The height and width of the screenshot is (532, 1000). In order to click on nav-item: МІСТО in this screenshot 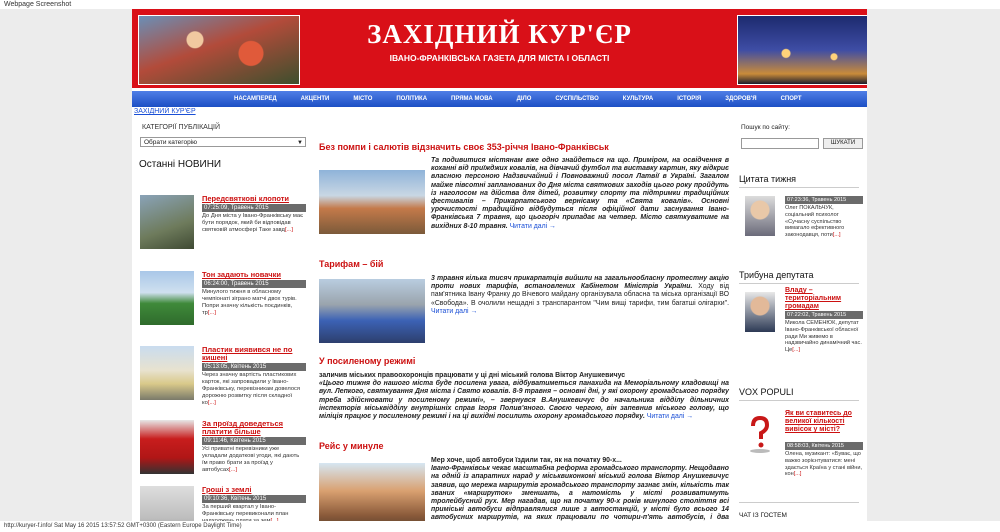, I will do `click(362, 99)`.